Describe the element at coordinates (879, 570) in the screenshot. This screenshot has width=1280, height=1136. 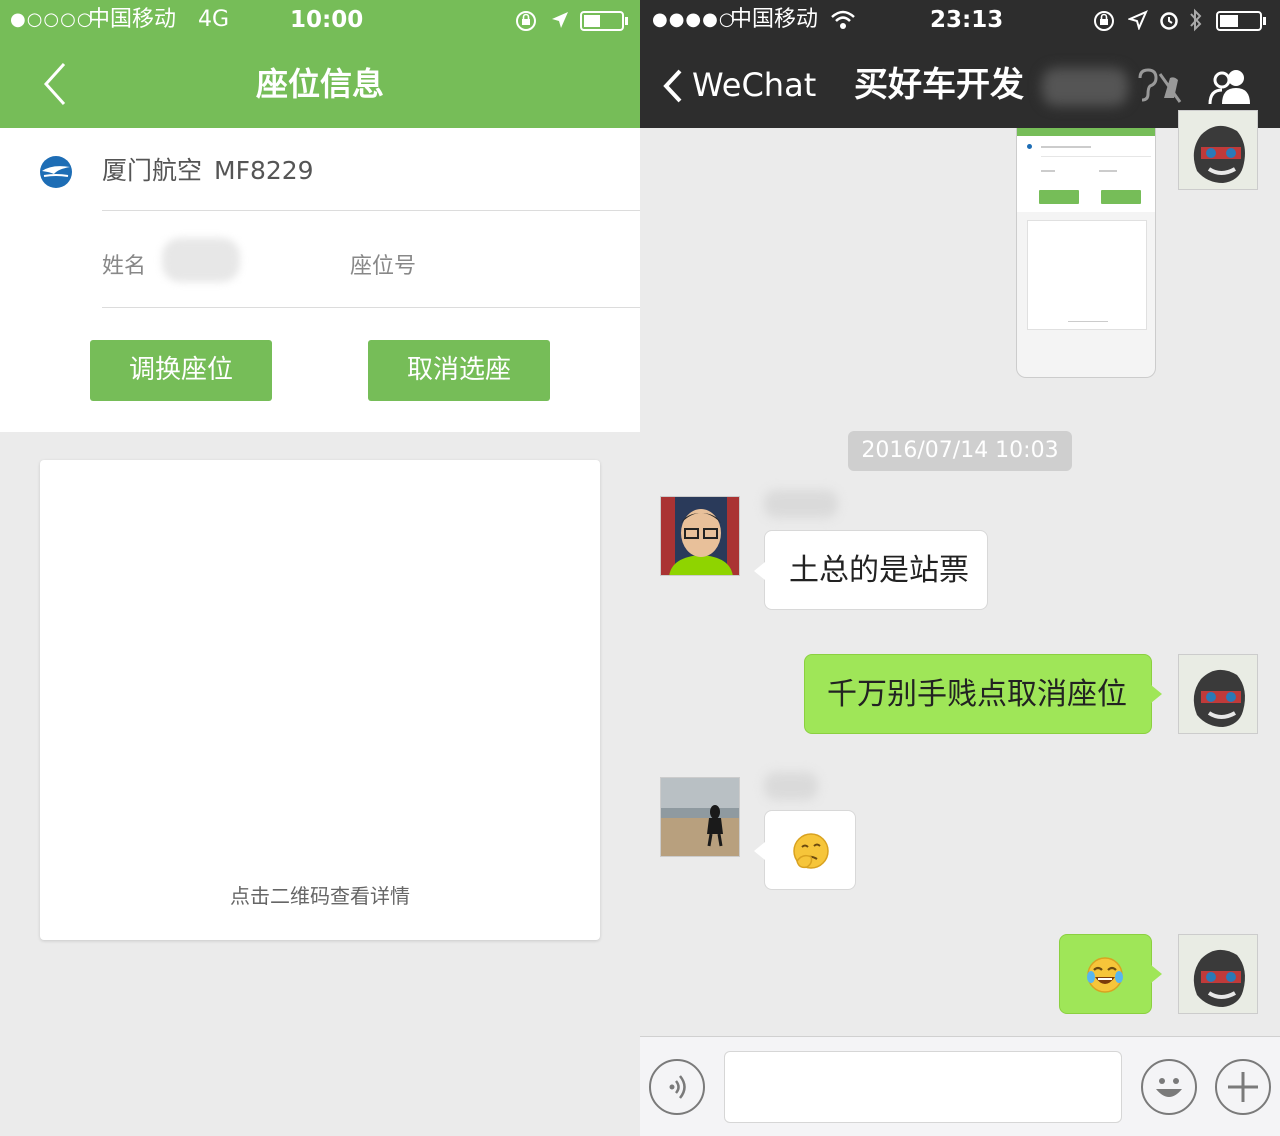
I see `message-text: 土总的是站票` at that location.